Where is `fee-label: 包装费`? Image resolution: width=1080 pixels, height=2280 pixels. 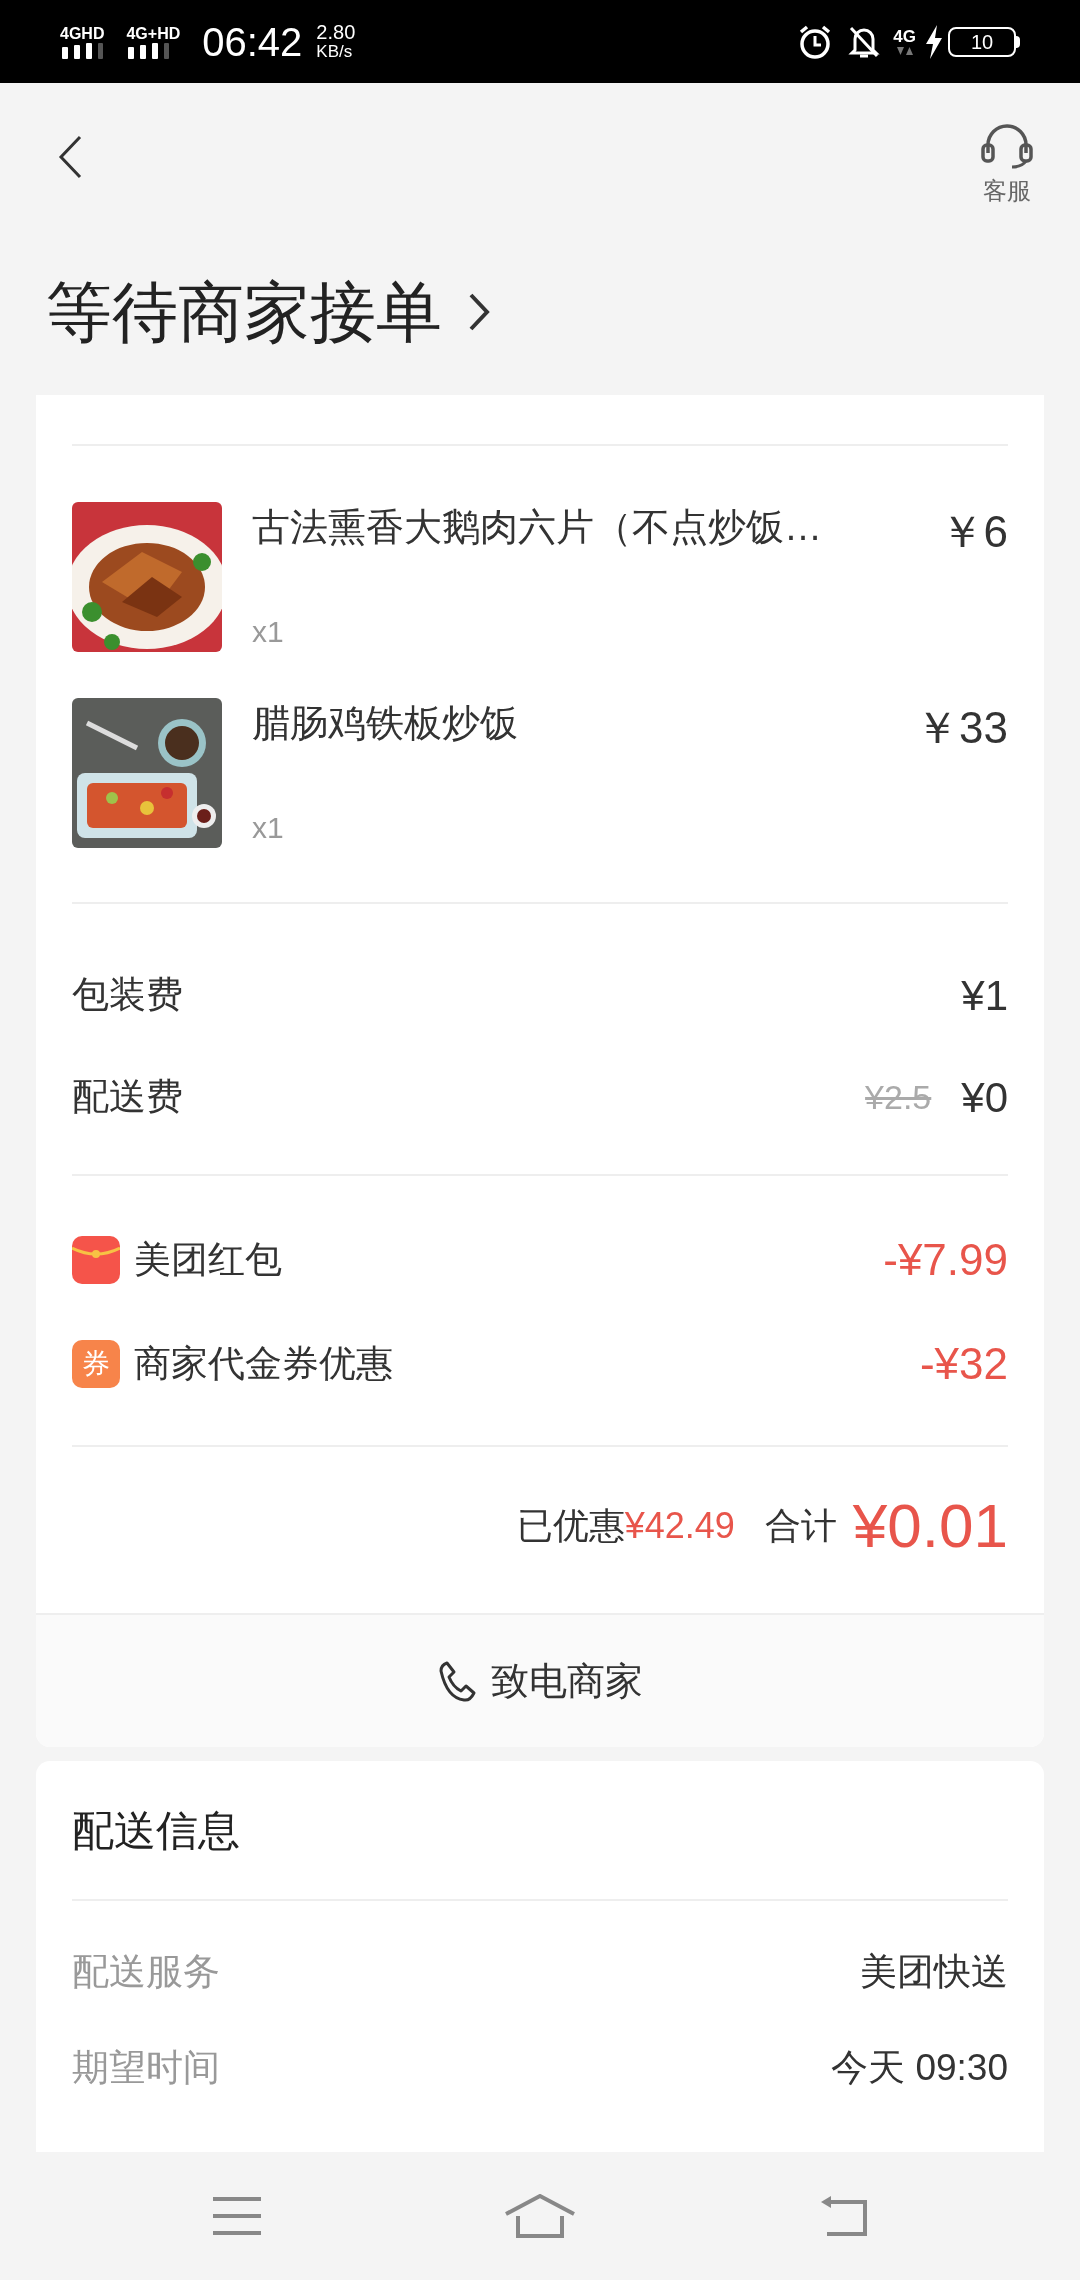 fee-label: 包装费 is located at coordinates (127, 995).